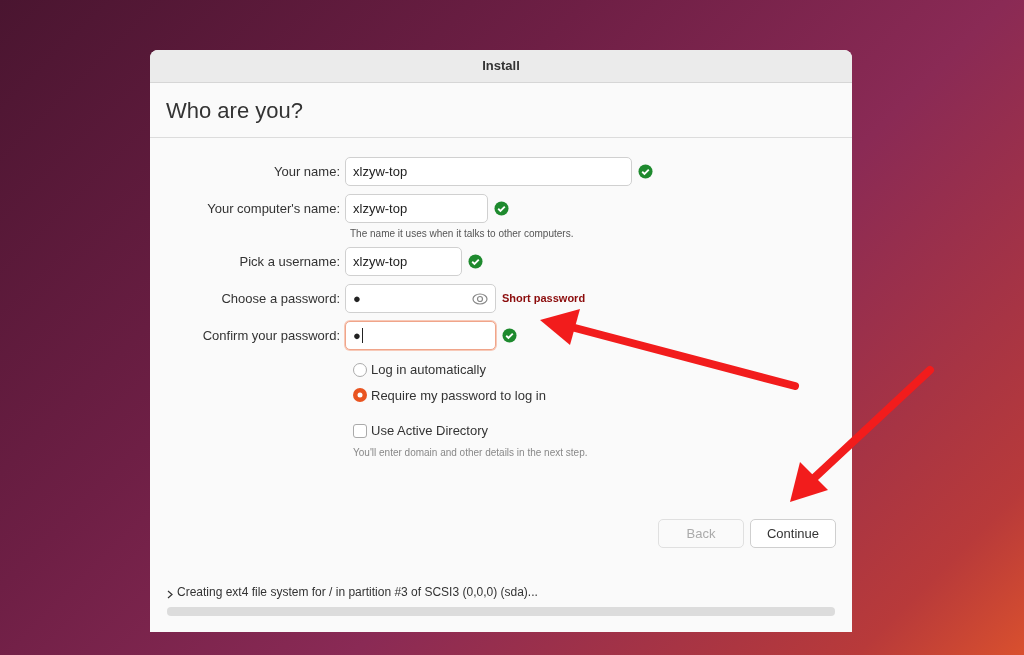  What do you see at coordinates (471, 452) in the screenshot?
I see `checkbox-hint: You'll enter domain and other details in the next step.` at bounding box center [471, 452].